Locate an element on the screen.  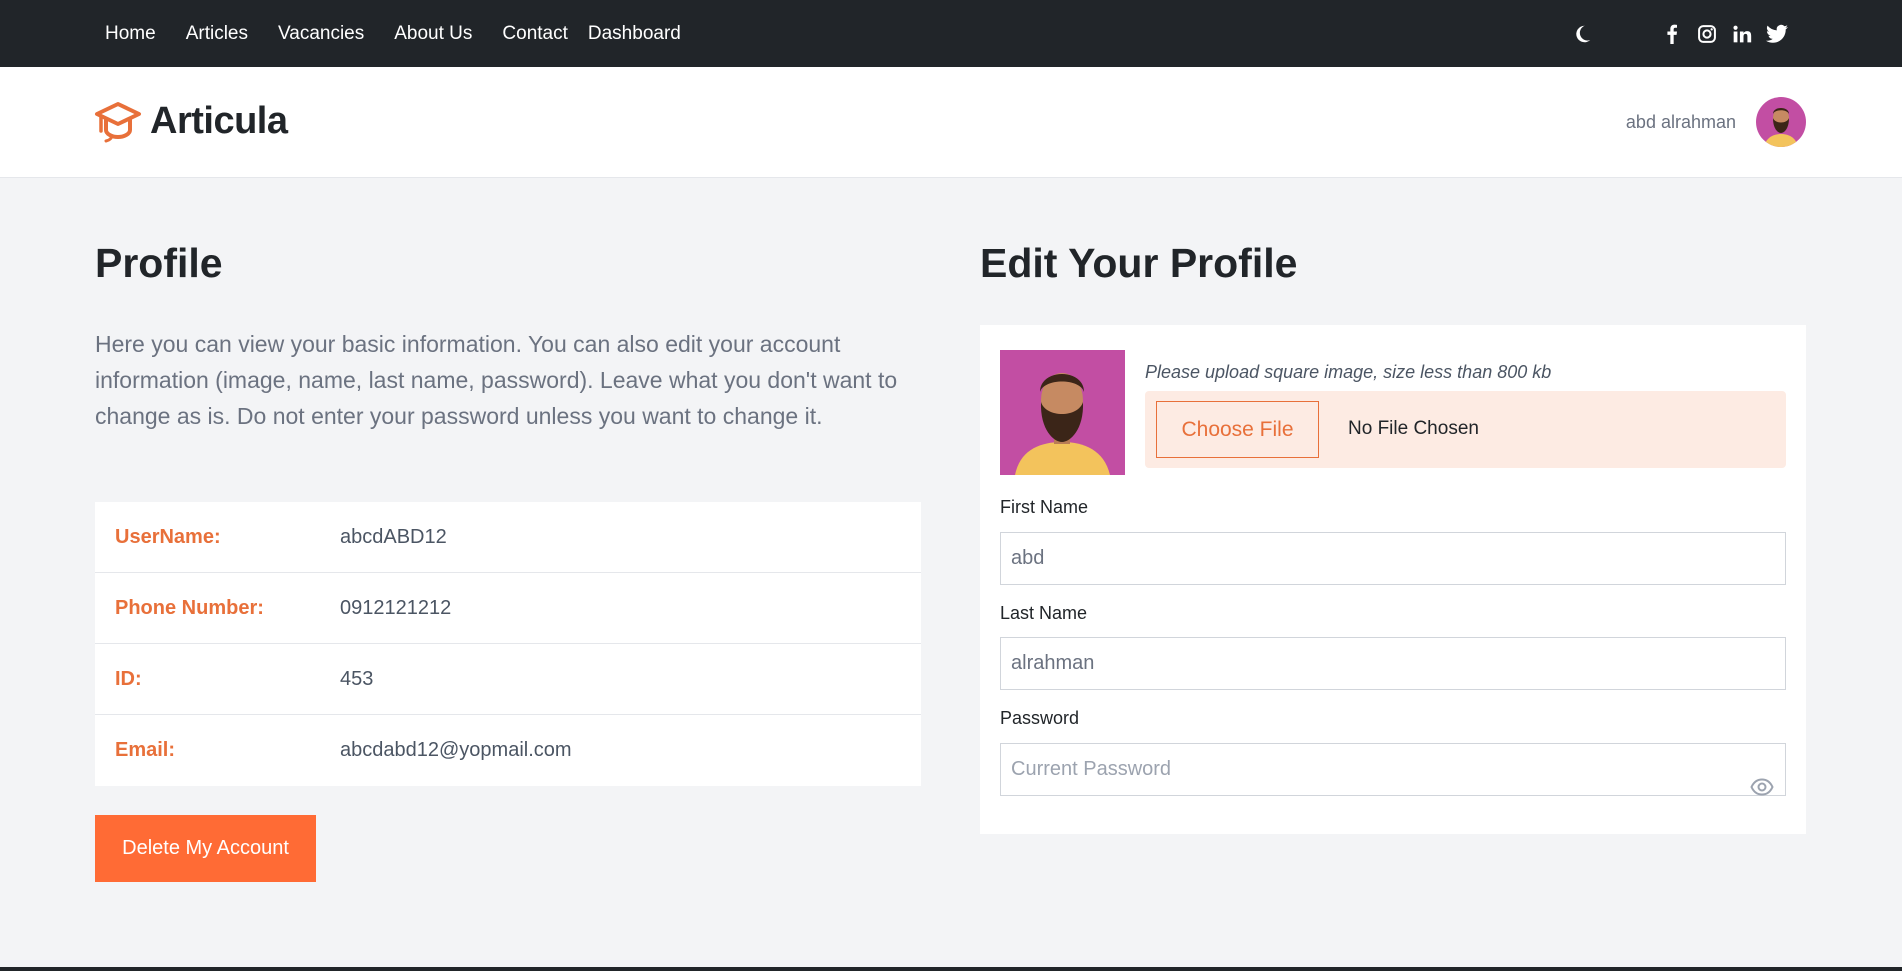
info-row-username: UserName: abcdABD12 is located at coordinates (508, 537).